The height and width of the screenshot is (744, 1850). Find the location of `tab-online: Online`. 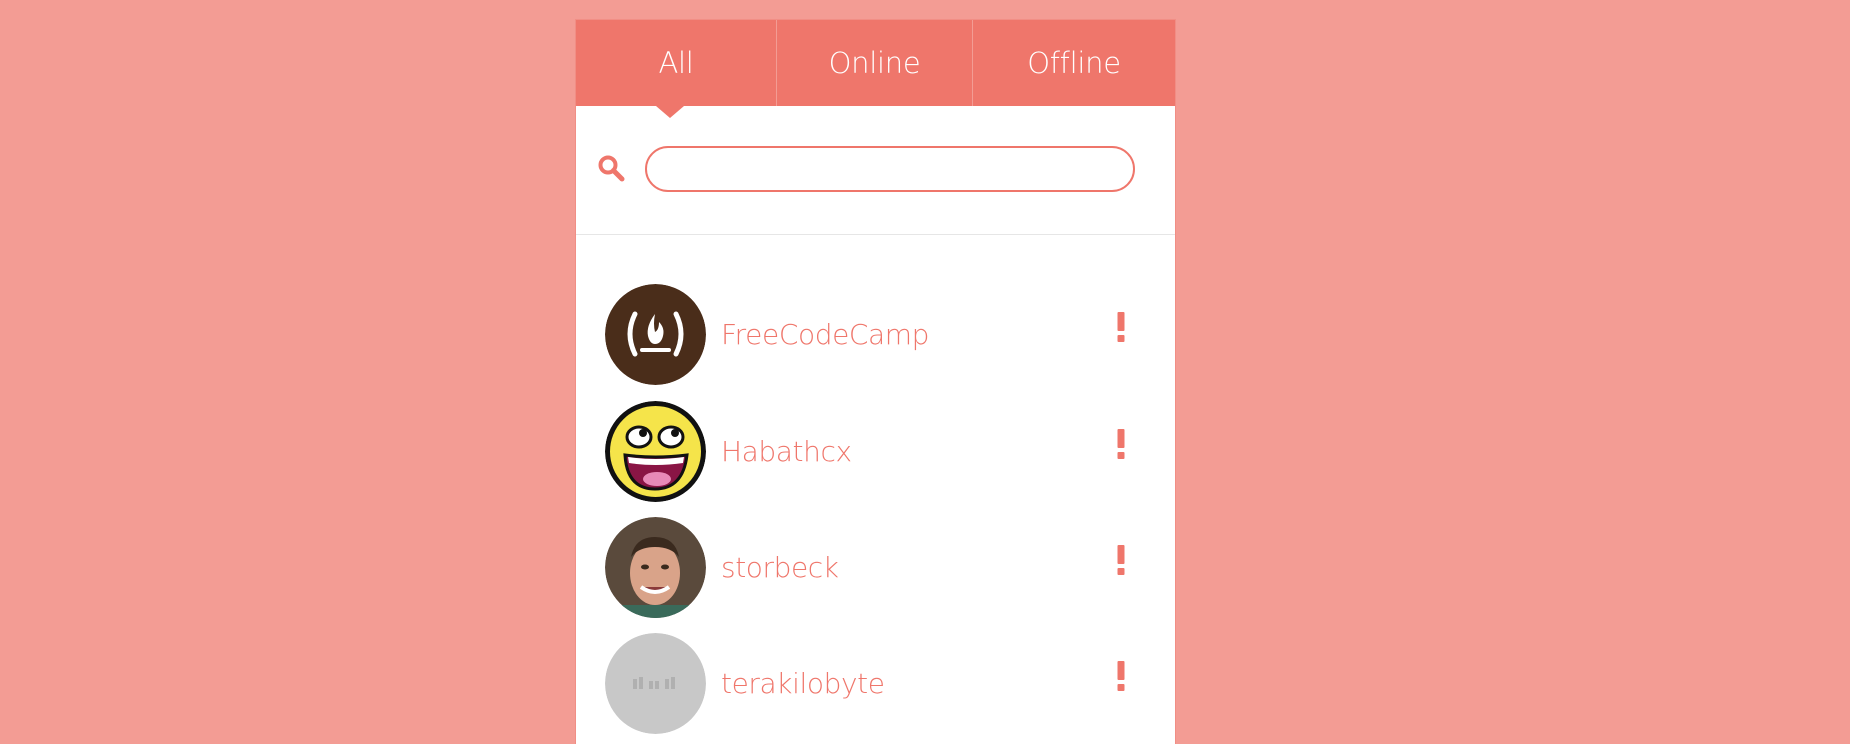

tab-online: Online is located at coordinates (875, 63).